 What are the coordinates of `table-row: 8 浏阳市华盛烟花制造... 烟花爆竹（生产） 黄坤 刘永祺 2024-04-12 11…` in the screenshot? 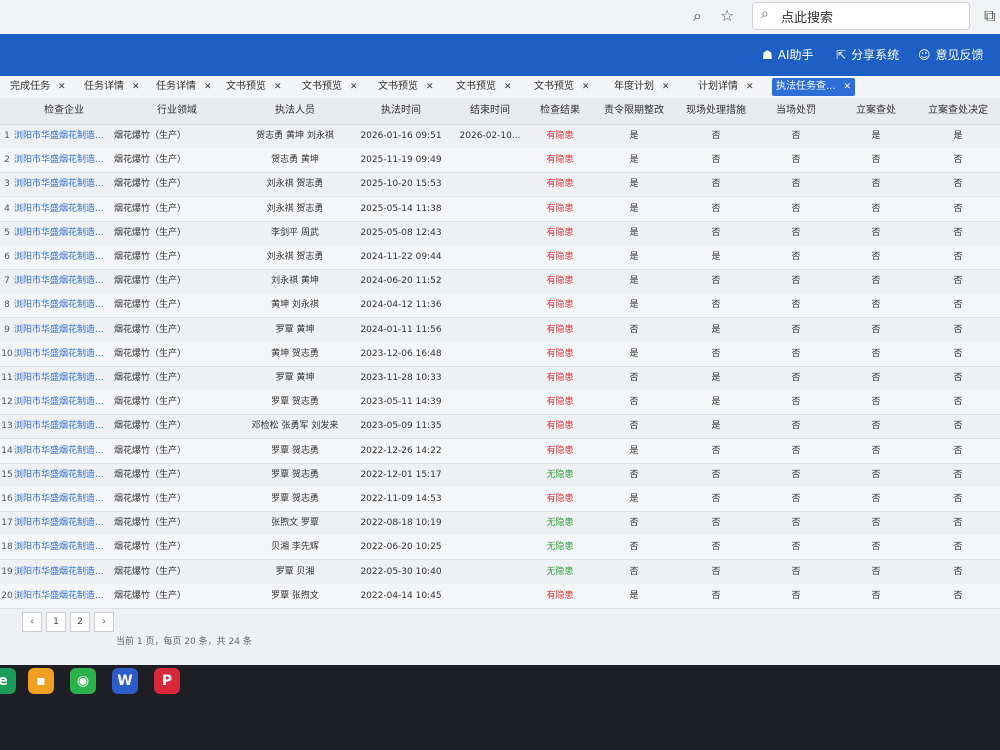 It's located at (500, 306).